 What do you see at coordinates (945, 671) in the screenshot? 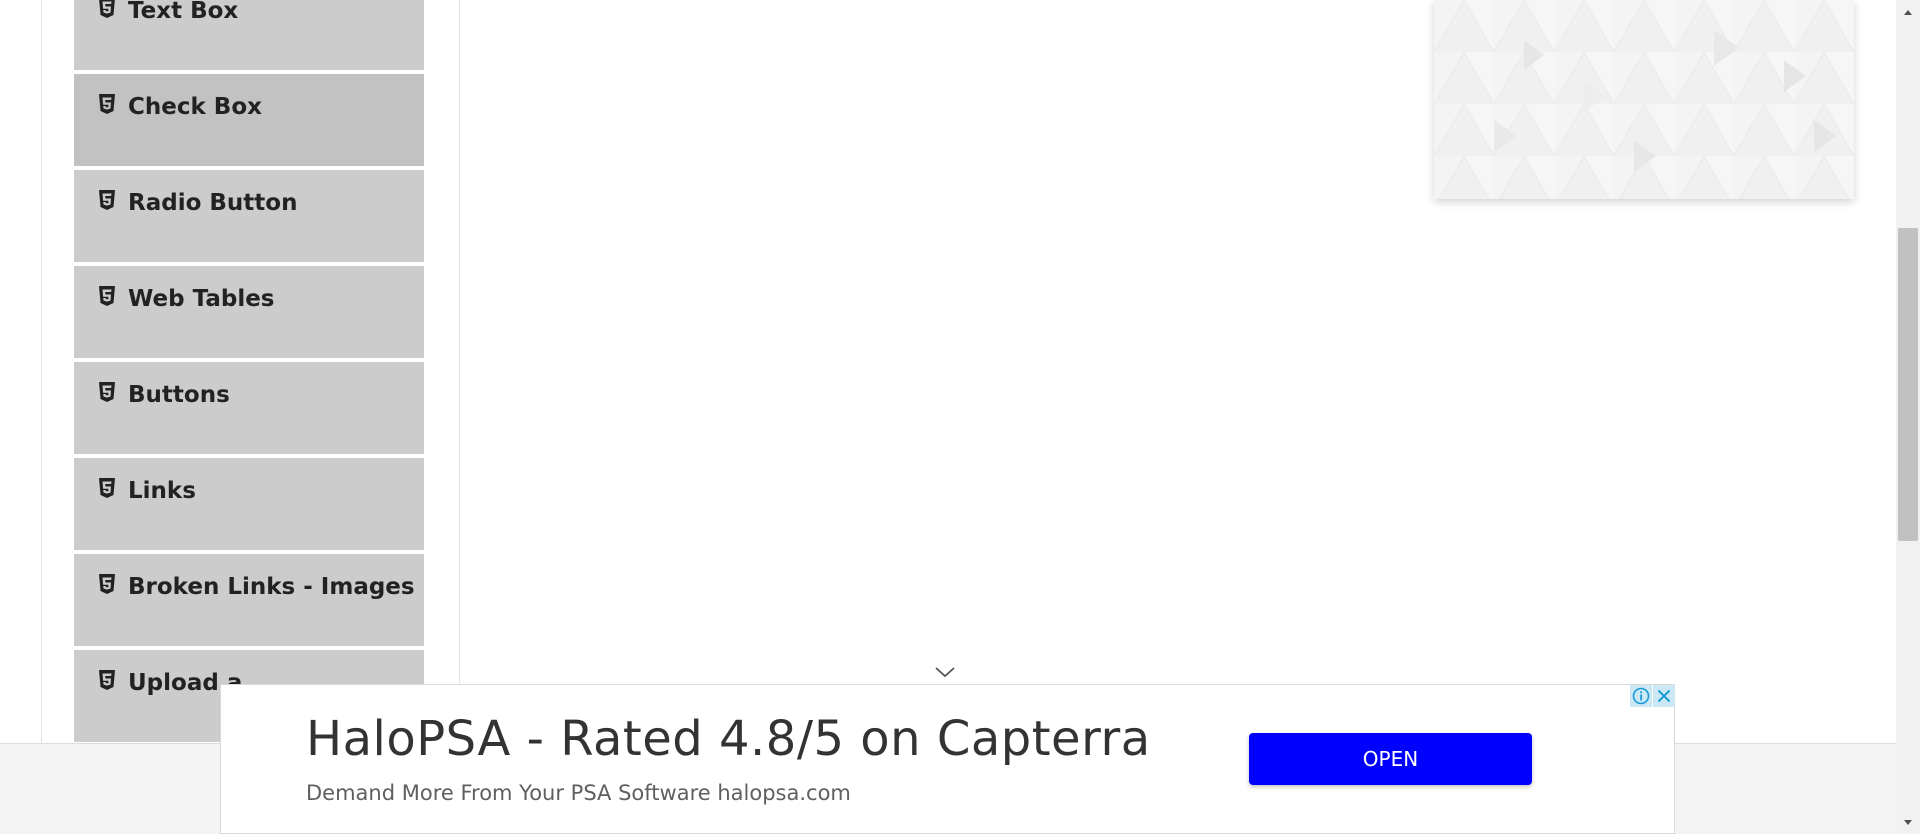
I see `chevron-down-icon` at bounding box center [945, 671].